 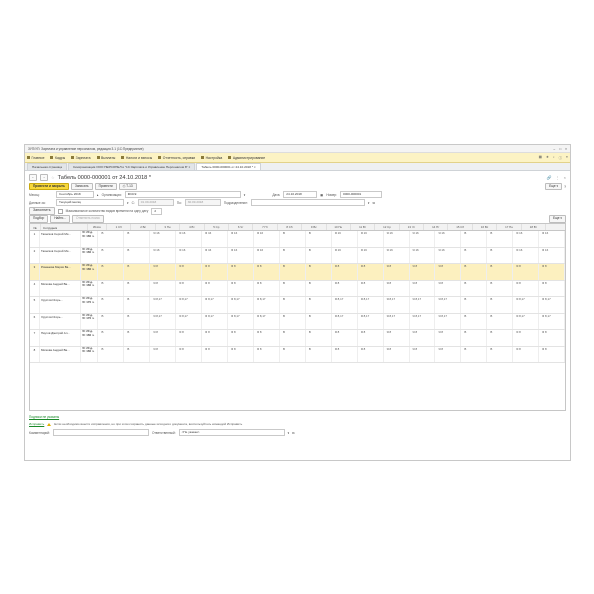 What do you see at coordinates (560, 157) in the screenshot?
I see `info-icon: ⓘ` at bounding box center [560, 157].